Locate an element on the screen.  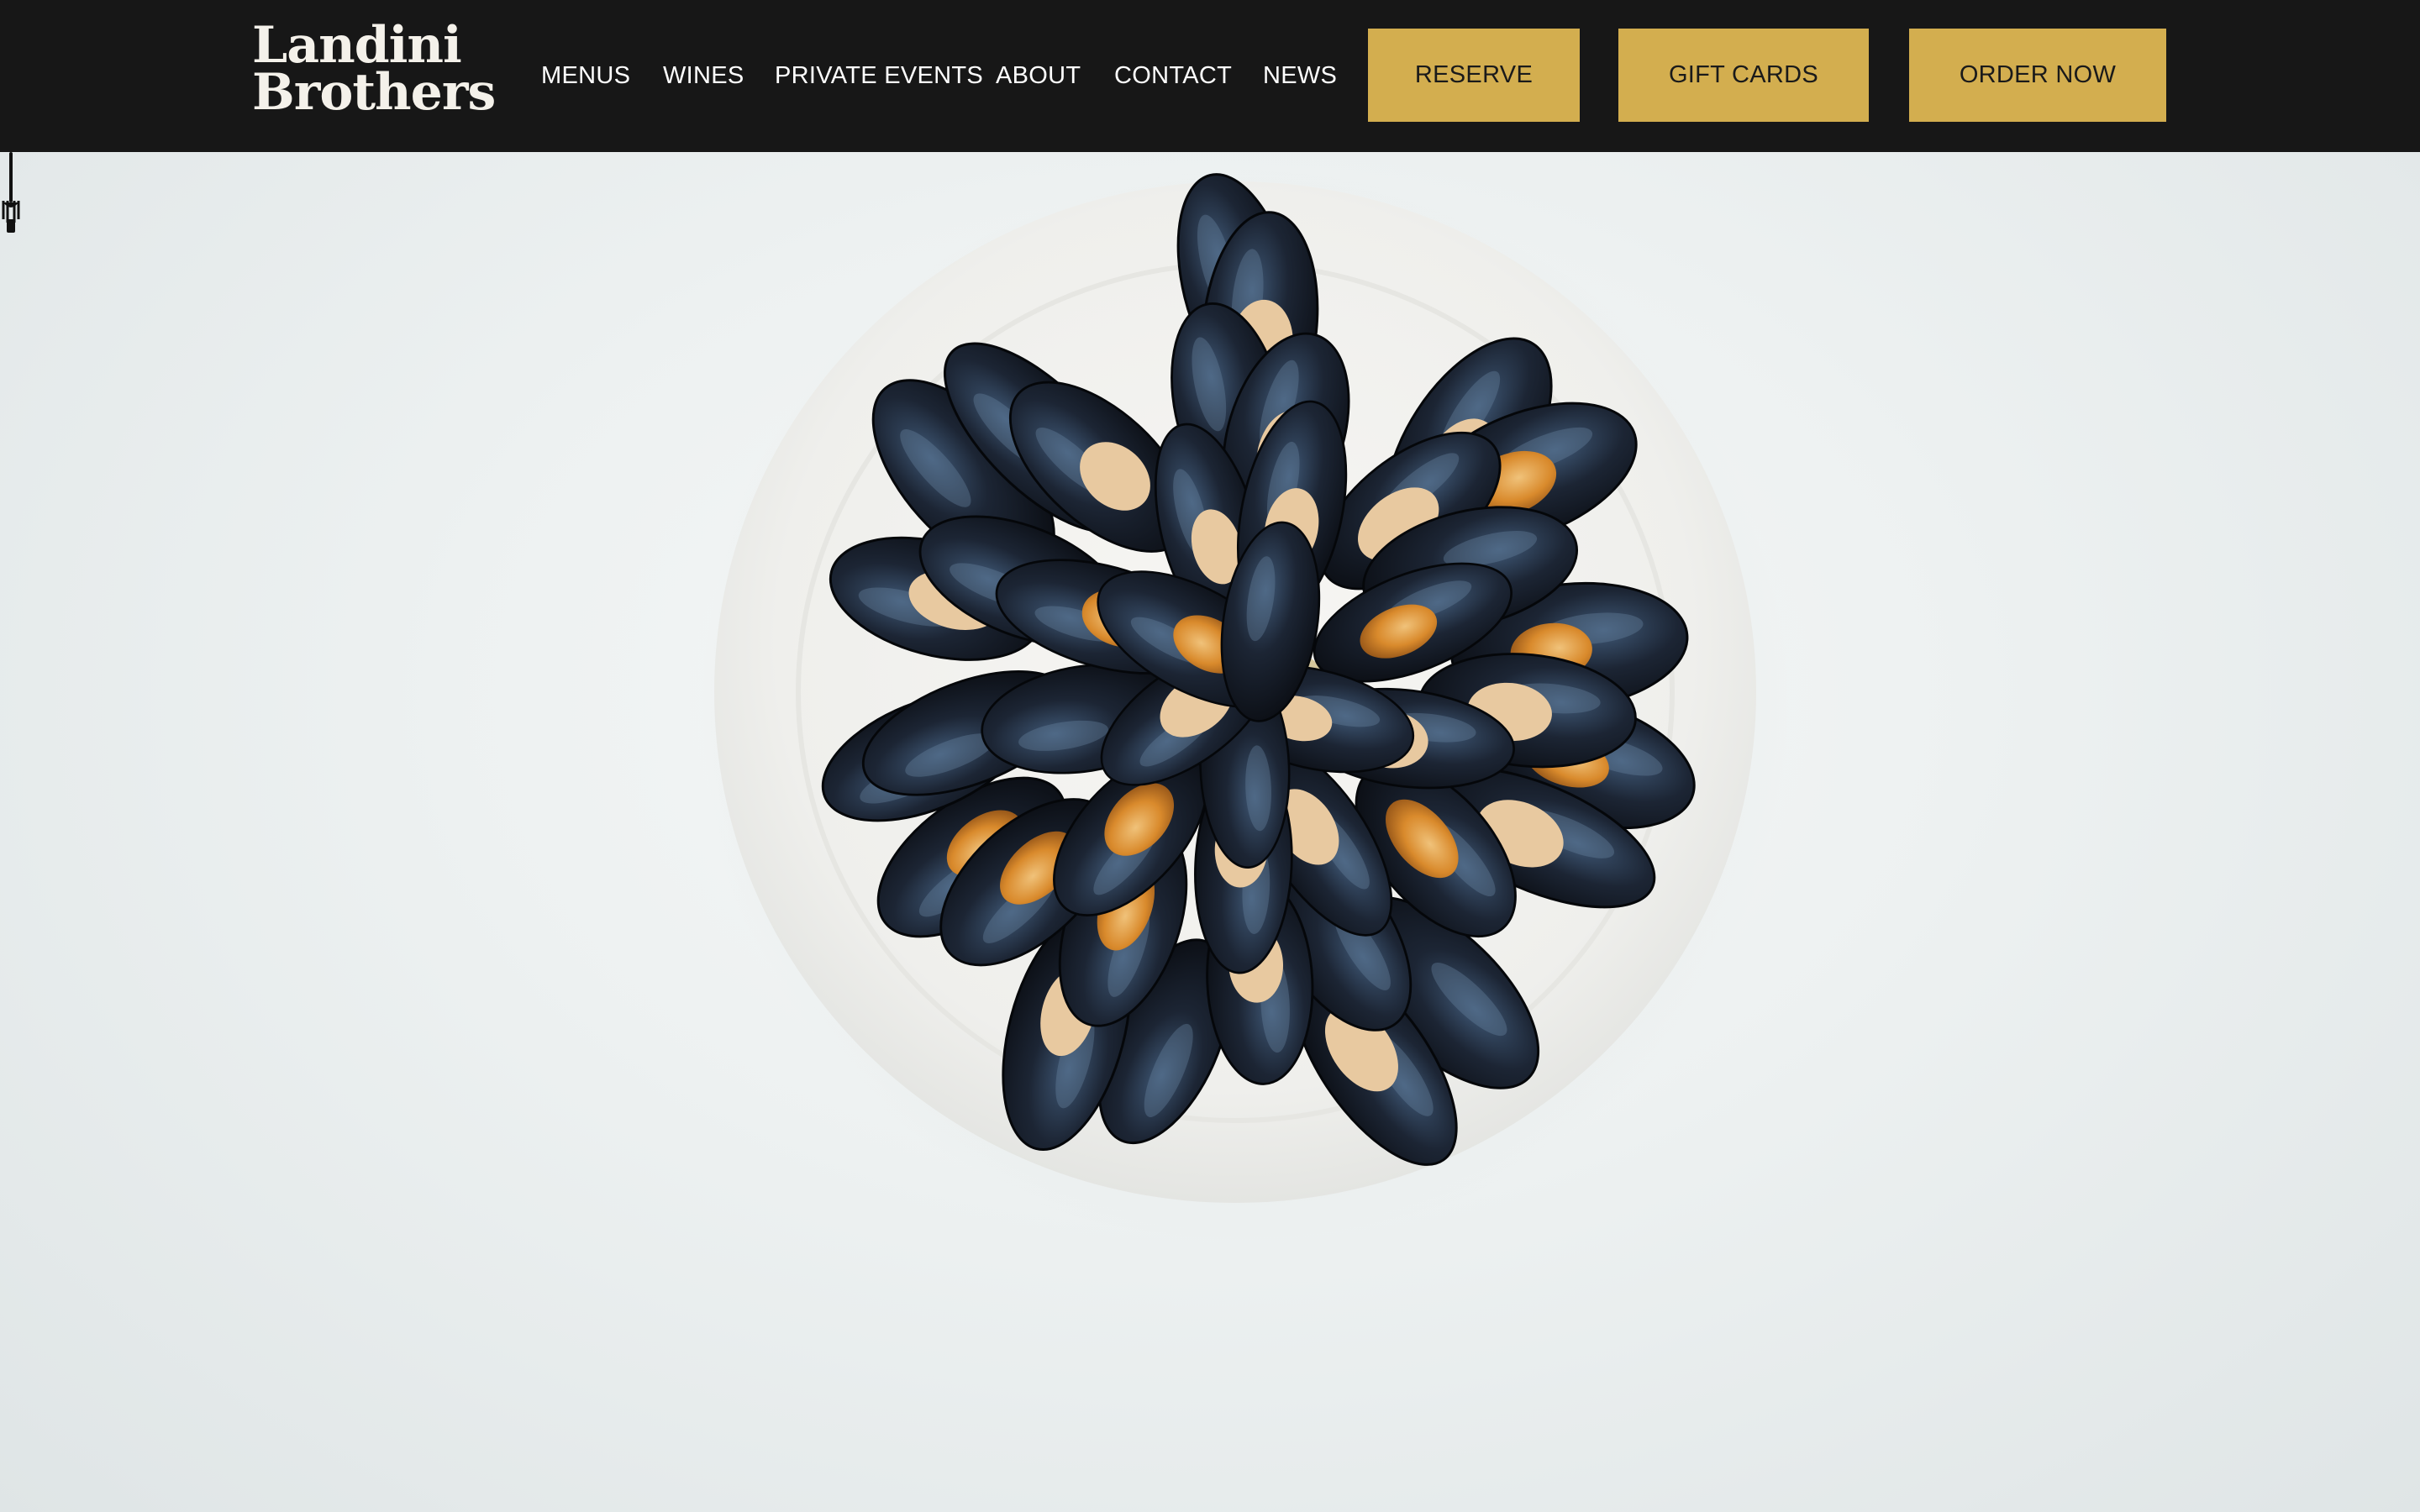
nav-contact: CONTACT is located at coordinates (1173, 76).